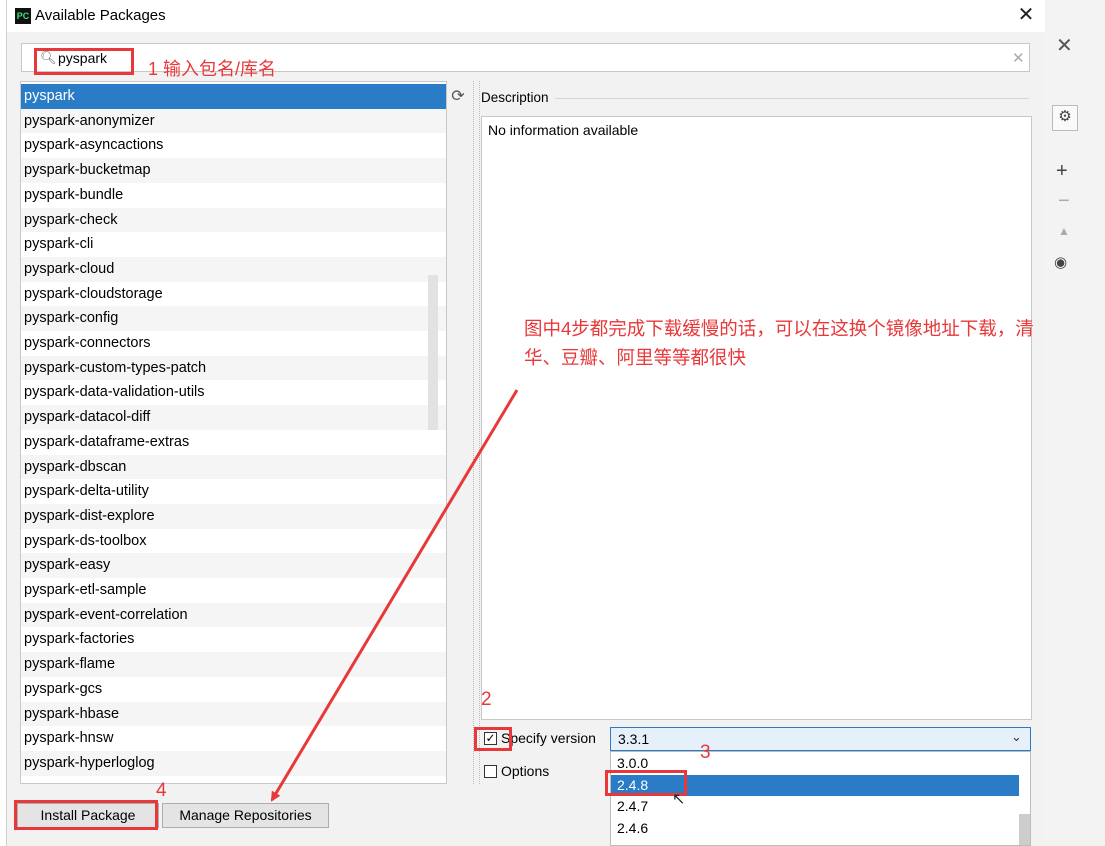  What do you see at coordinates (679, 799) in the screenshot?
I see `mouse-cursor-icon: ↖` at bounding box center [679, 799].